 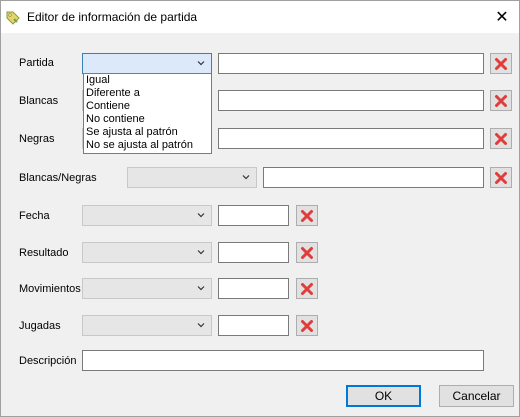 What do you see at coordinates (48, 361) in the screenshot?
I see `label-descripcion: Descripción` at bounding box center [48, 361].